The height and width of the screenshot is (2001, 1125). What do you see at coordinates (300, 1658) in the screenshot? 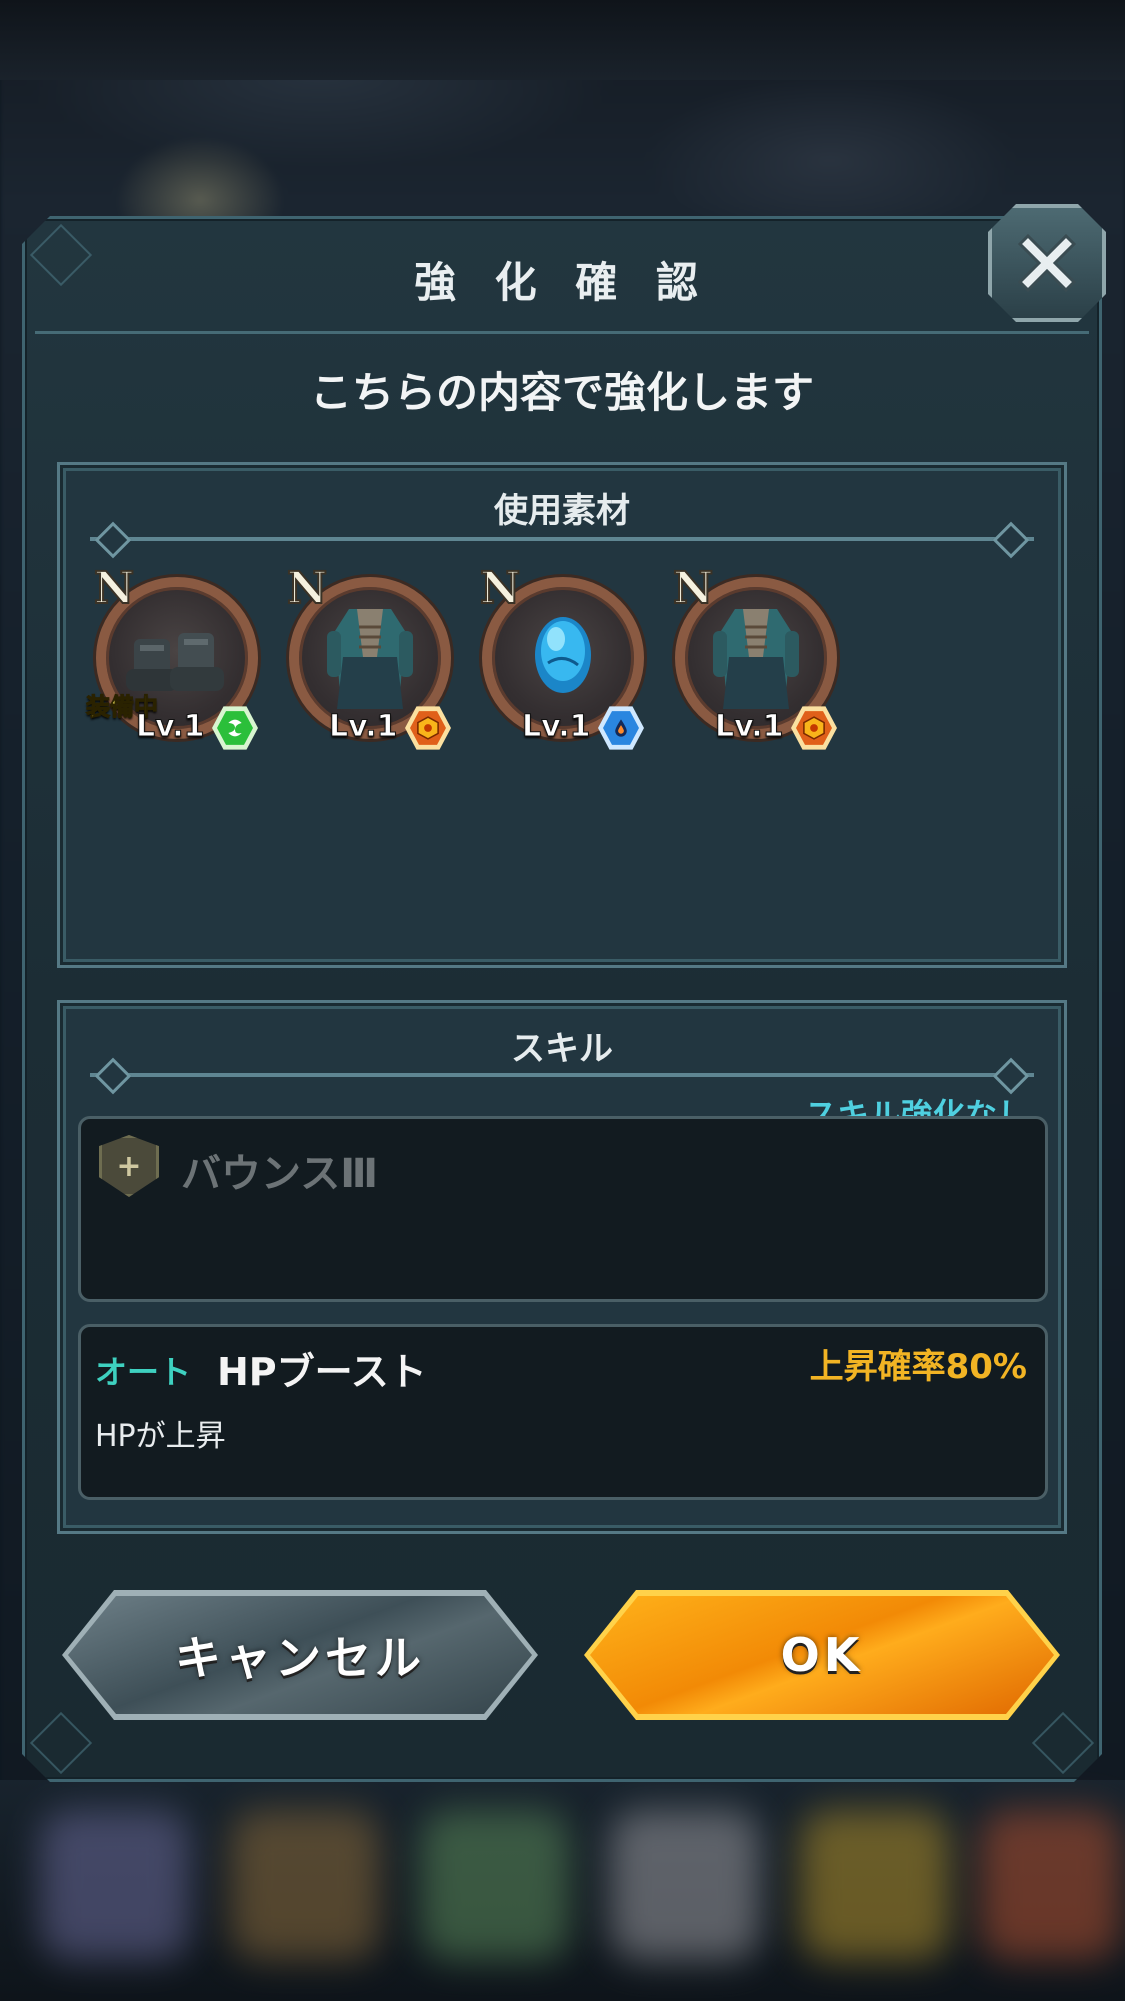
I see `cancel-button-label: キャンセル` at bounding box center [300, 1658].